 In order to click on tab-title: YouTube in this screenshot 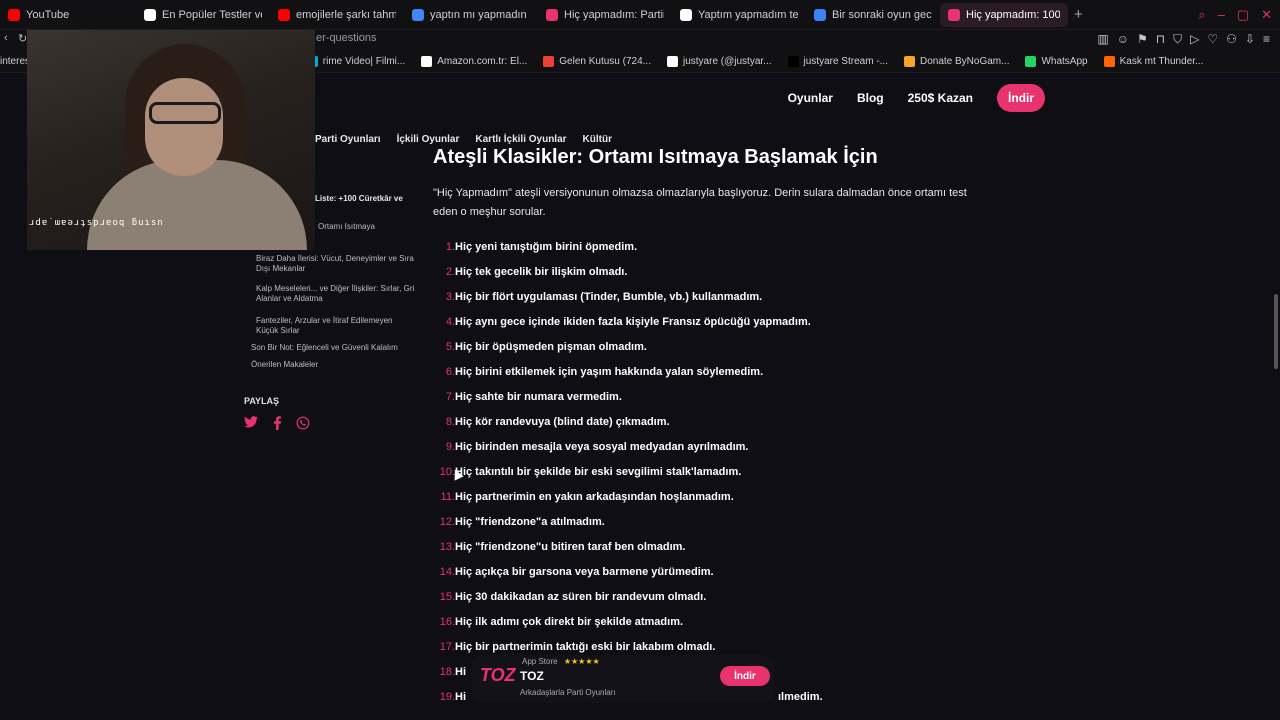, I will do `click(48, 14)`.